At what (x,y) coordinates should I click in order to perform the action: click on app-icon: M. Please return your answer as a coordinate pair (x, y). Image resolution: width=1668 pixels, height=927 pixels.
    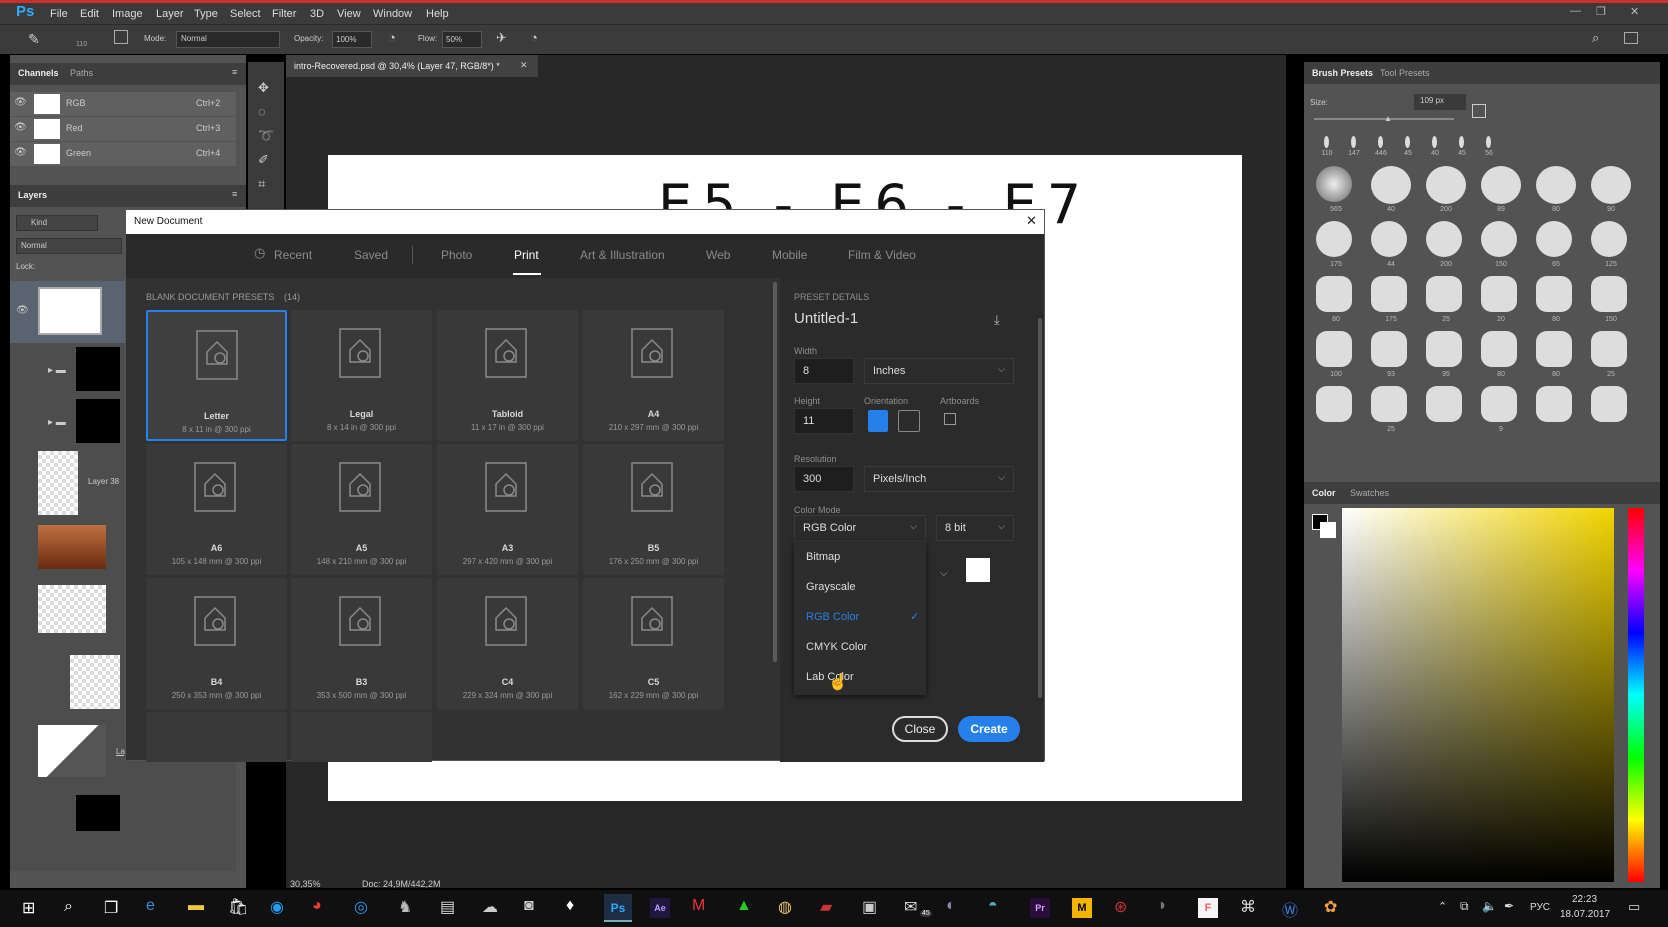
    Looking at the image, I should click on (1082, 908).